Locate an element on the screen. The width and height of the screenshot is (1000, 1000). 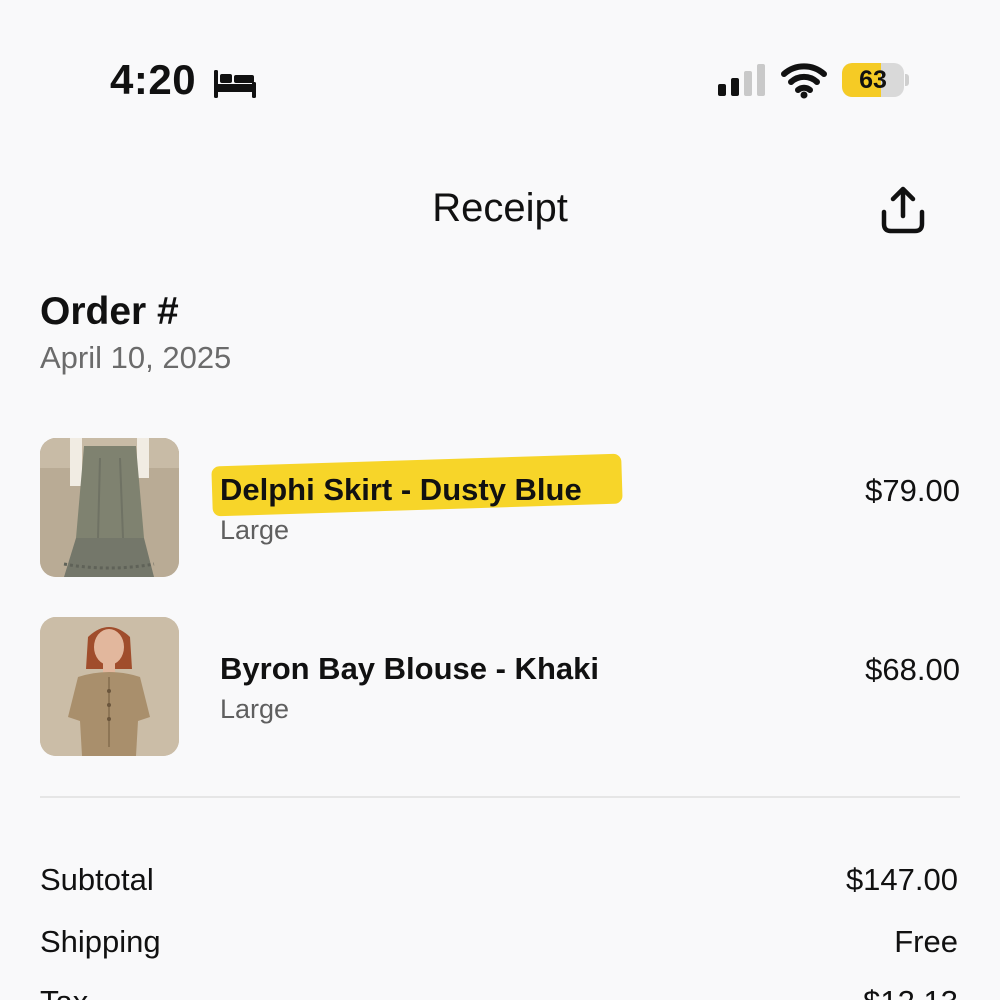
shipping-value: Free is located at coordinates (926, 941).